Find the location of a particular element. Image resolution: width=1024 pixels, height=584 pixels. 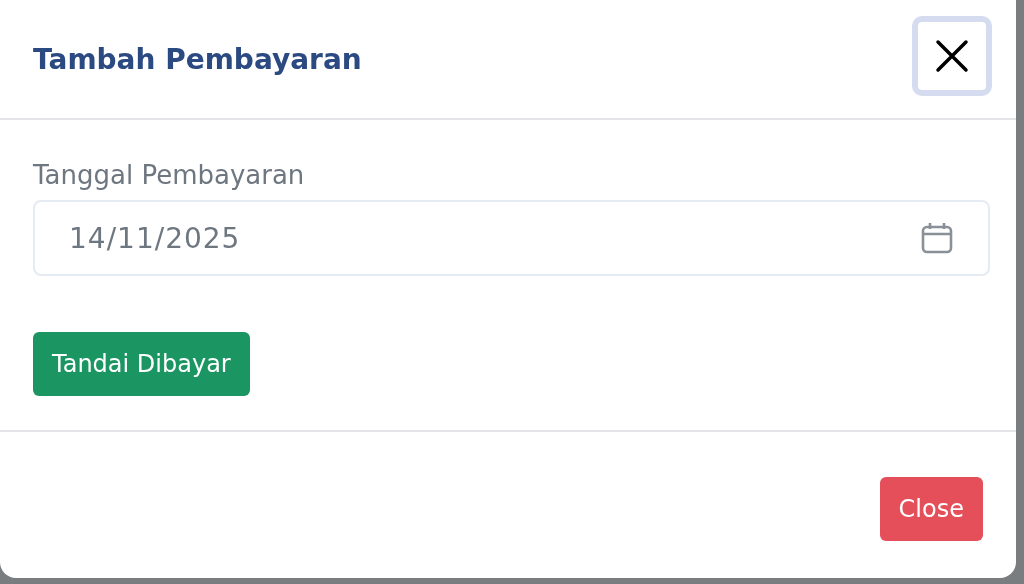

close-icon is located at coordinates (952, 56).